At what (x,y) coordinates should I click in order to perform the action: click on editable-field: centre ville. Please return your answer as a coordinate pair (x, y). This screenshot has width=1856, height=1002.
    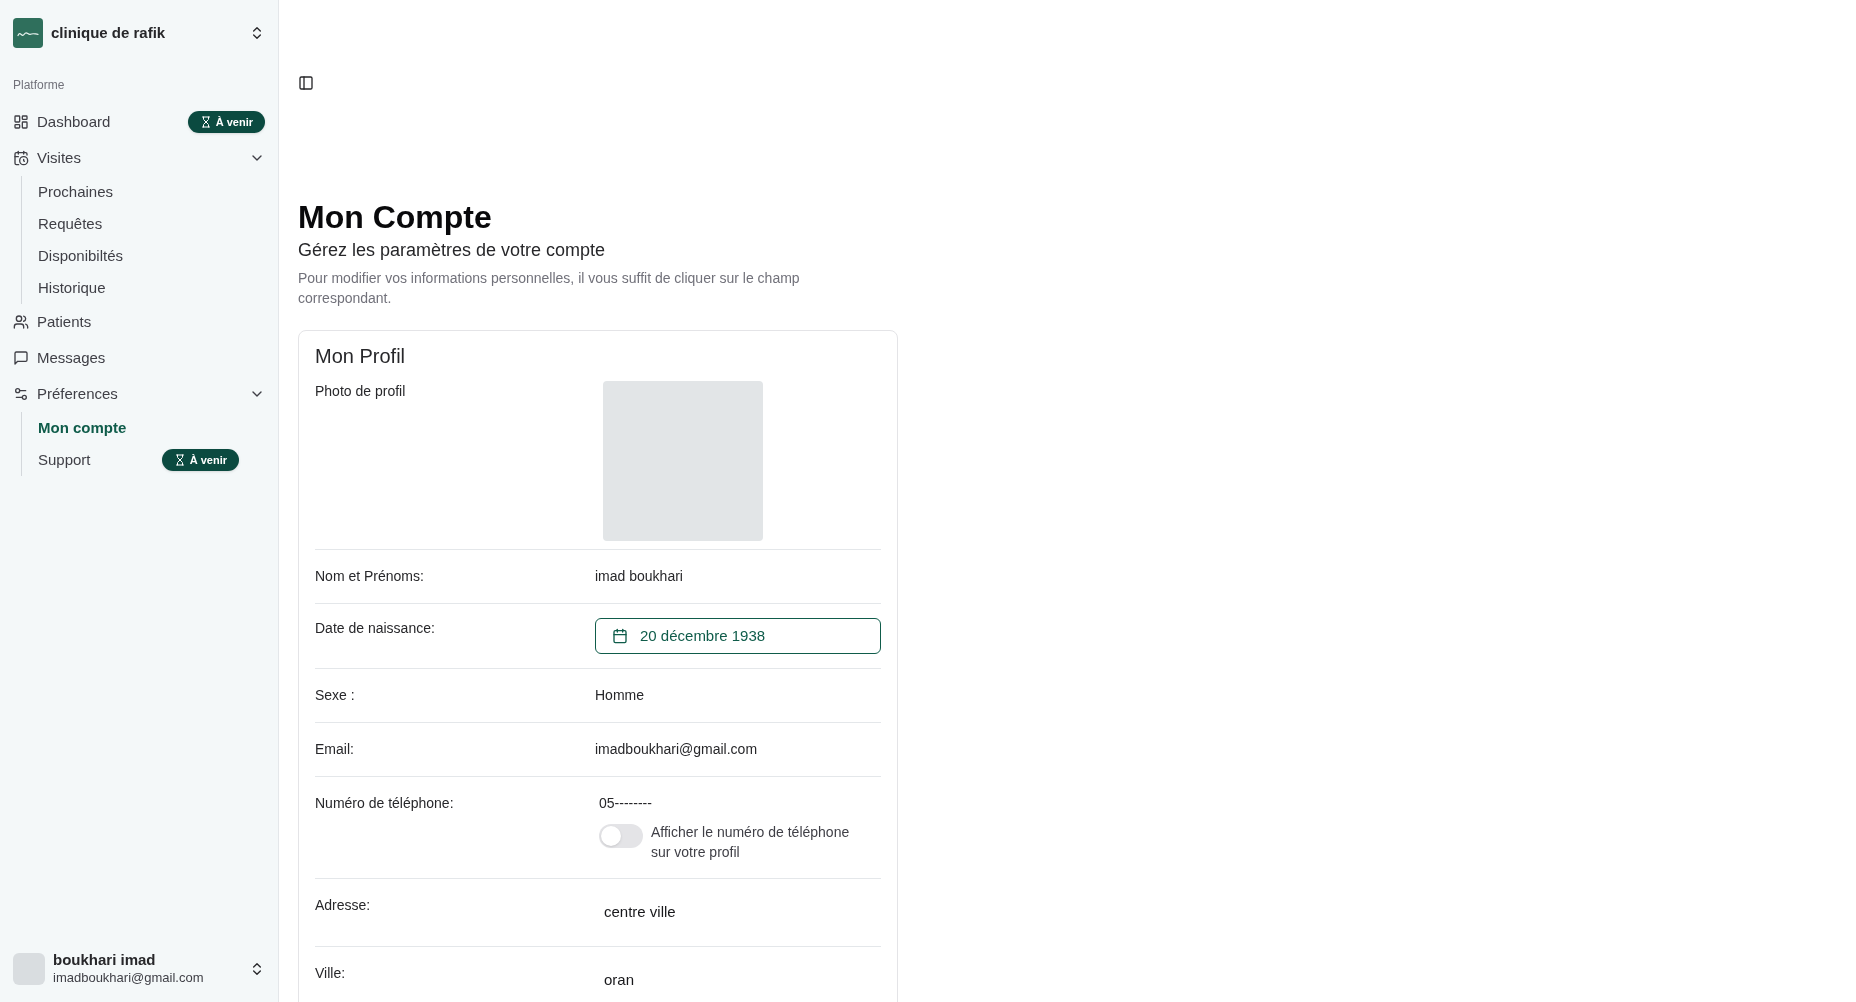
    Looking at the image, I should click on (738, 912).